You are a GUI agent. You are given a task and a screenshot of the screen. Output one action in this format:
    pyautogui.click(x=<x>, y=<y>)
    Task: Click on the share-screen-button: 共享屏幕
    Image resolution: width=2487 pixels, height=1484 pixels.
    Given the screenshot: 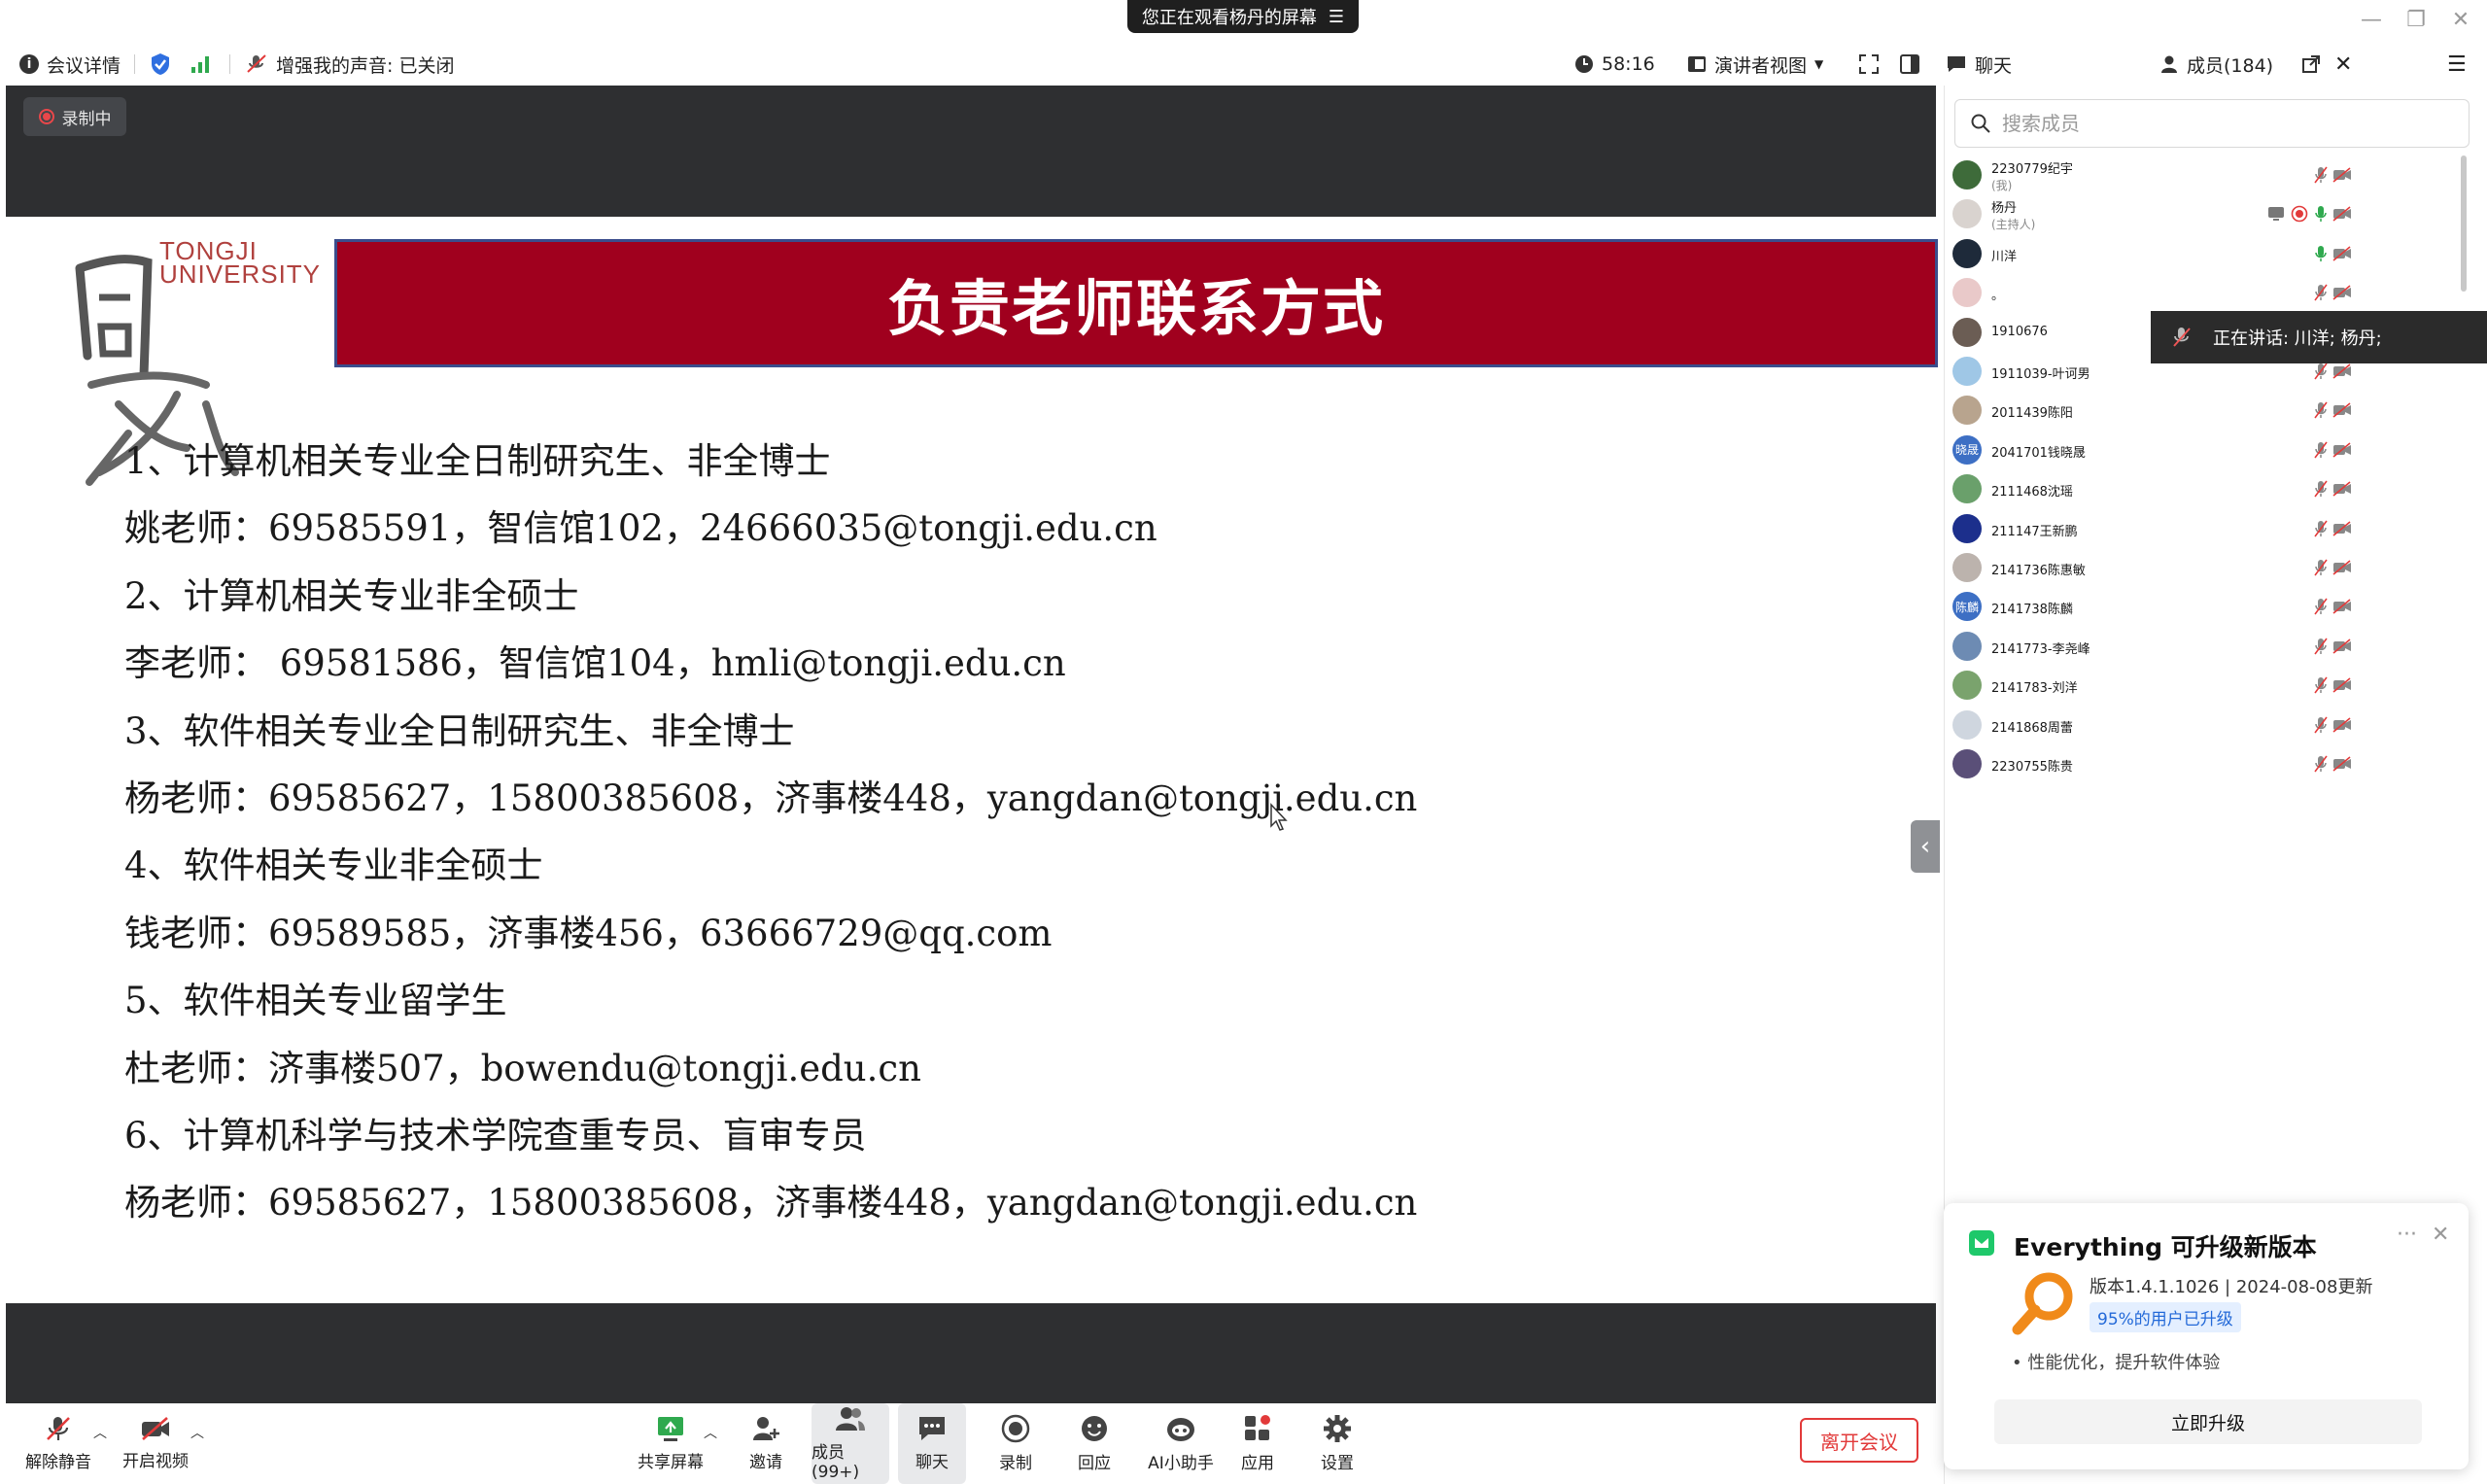 What is the action you would take?
    pyautogui.click(x=670, y=1443)
    